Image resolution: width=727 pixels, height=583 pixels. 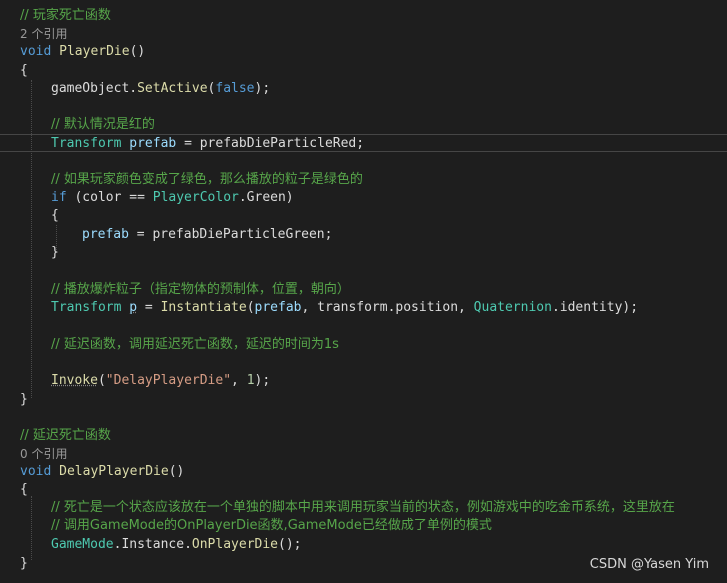 I want to click on code-comment: // 延迟死亡函数, so click(x=65, y=435).